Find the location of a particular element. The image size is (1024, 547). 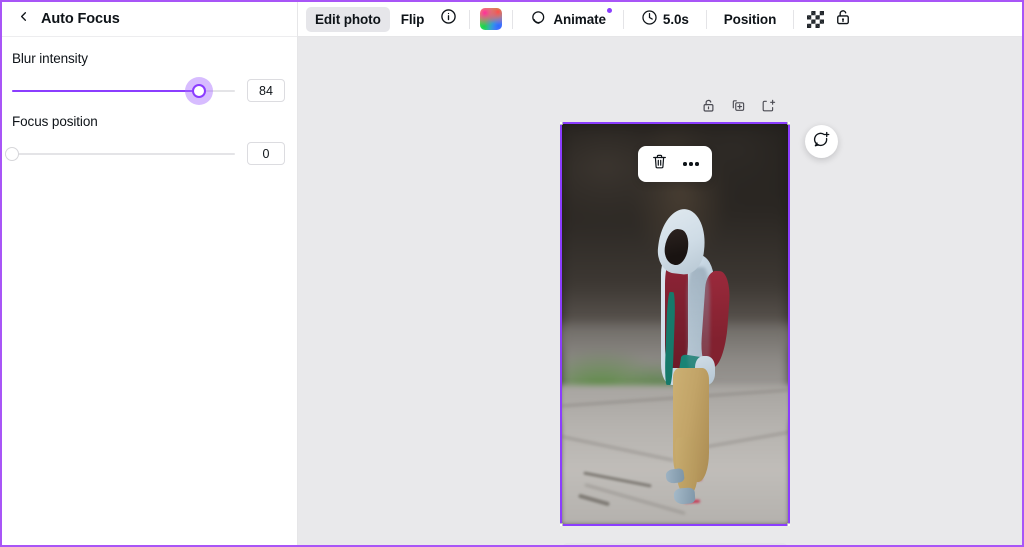

subject-shoe is located at coordinates (684, 495).